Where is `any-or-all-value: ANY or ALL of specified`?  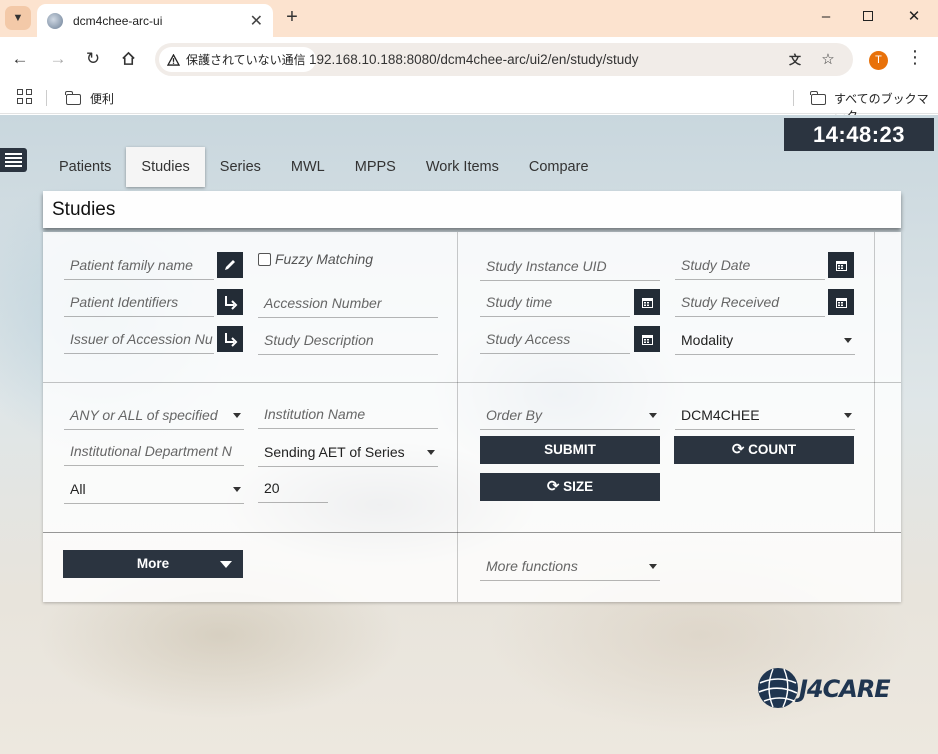 any-or-all-value: ANY or ALL of specified is located at coordinates (144, 415).